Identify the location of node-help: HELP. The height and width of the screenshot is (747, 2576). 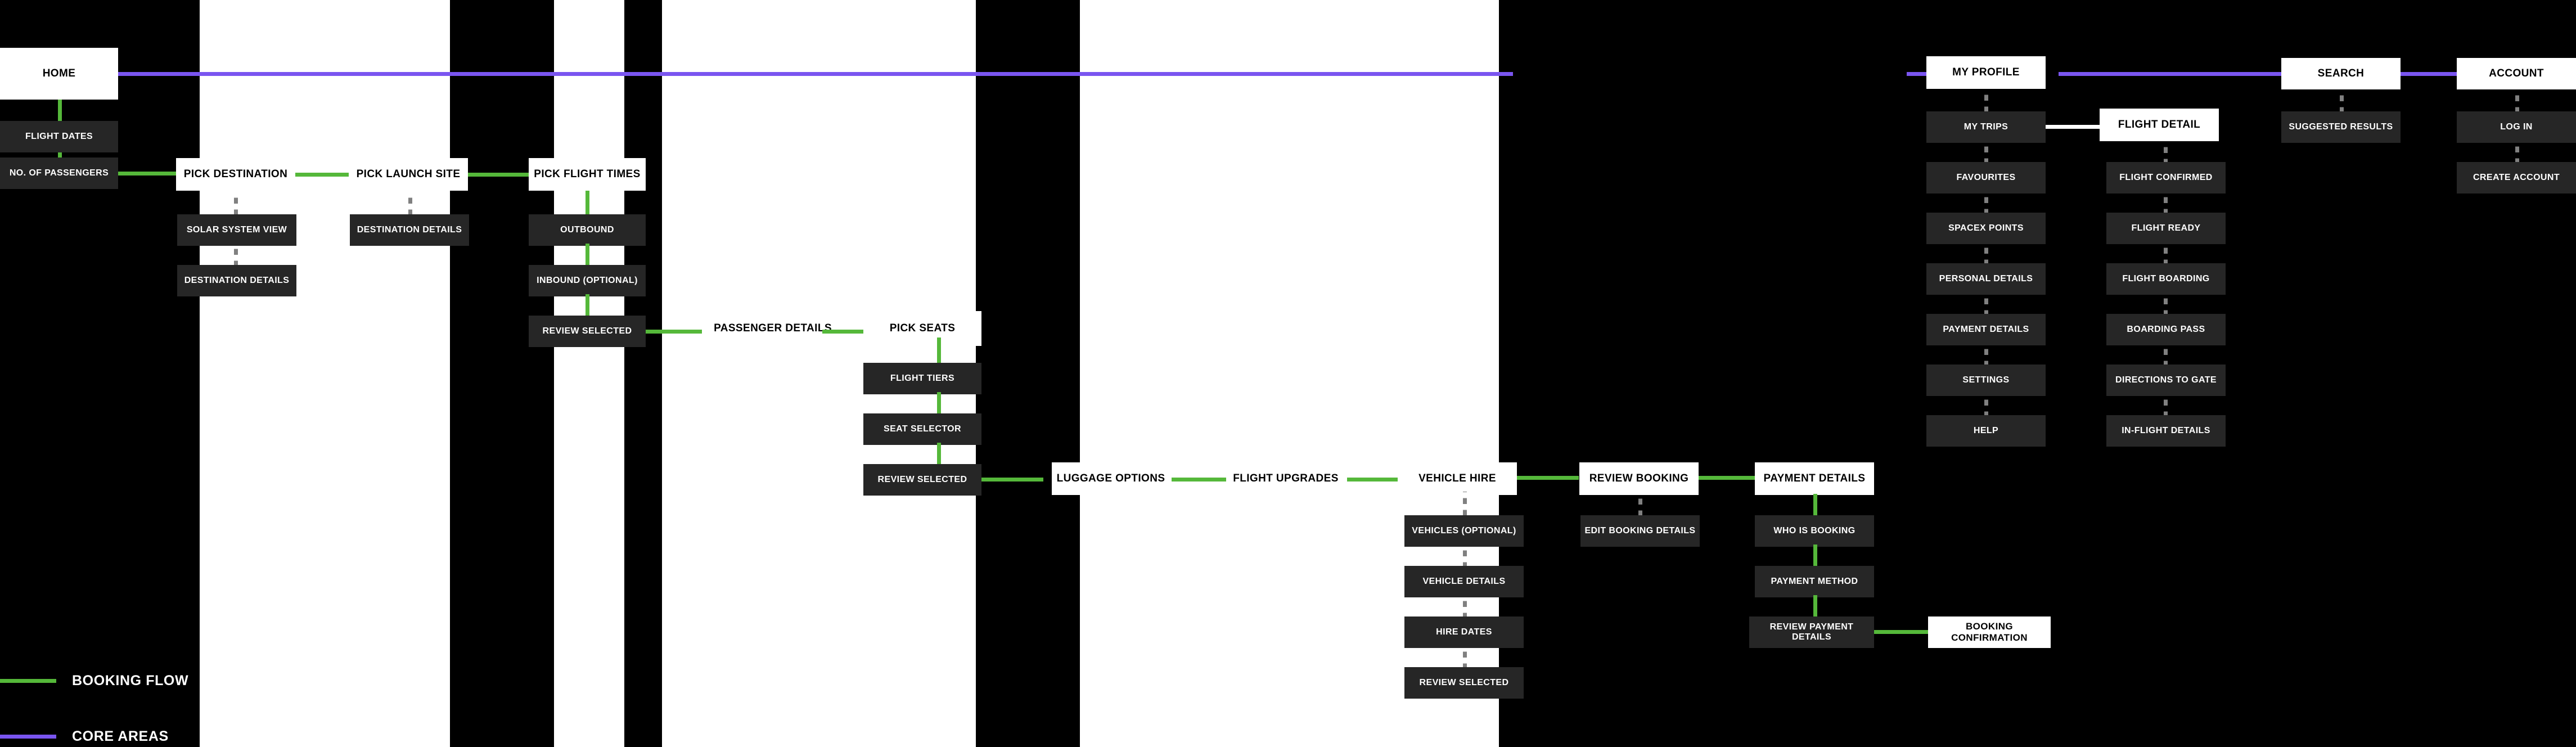
(1986, 431).